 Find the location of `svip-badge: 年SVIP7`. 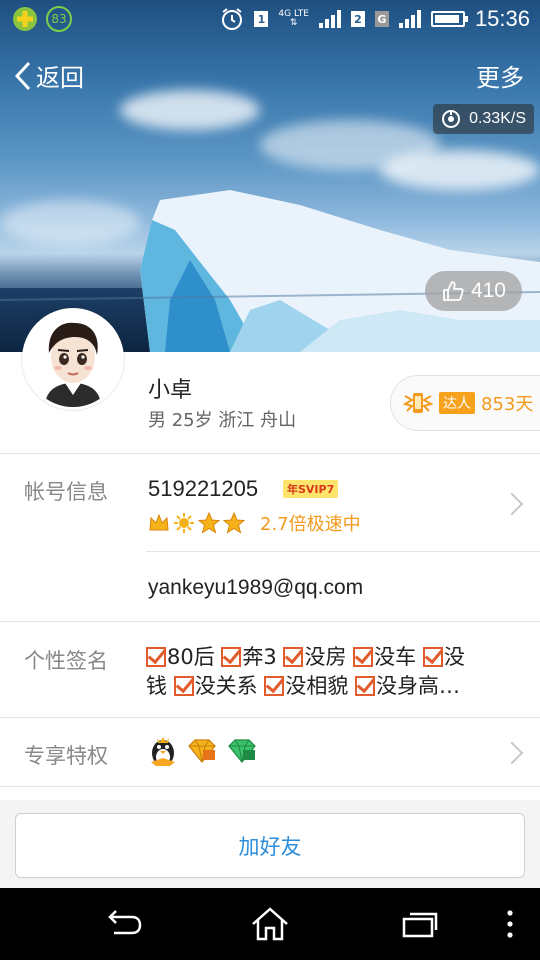

svip-badge: 年SVIP7 is located at coordinates (311, 489).